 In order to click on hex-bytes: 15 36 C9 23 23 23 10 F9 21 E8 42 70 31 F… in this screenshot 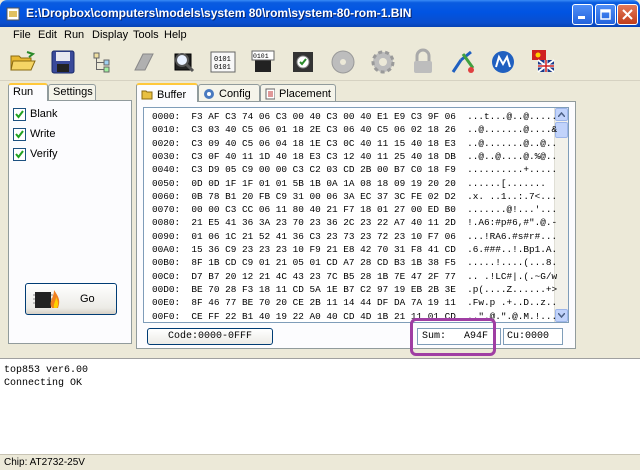, I will do `click(323, 249)`.